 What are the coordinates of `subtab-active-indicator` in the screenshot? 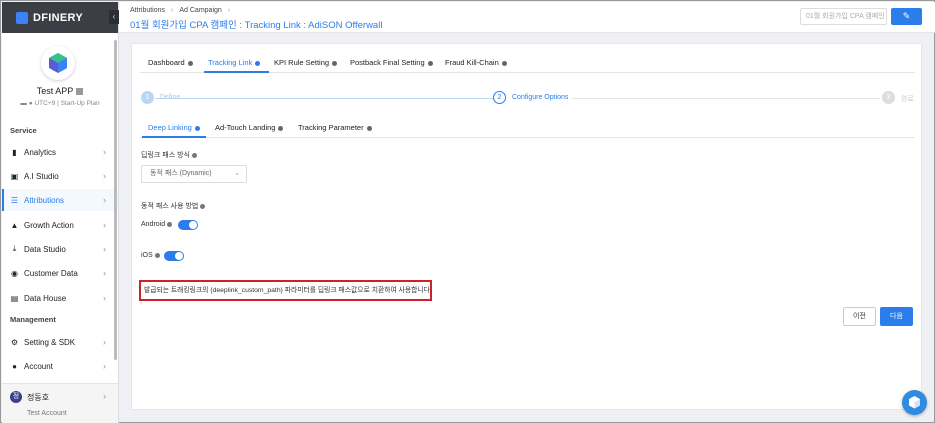 It's located at (174, 137).